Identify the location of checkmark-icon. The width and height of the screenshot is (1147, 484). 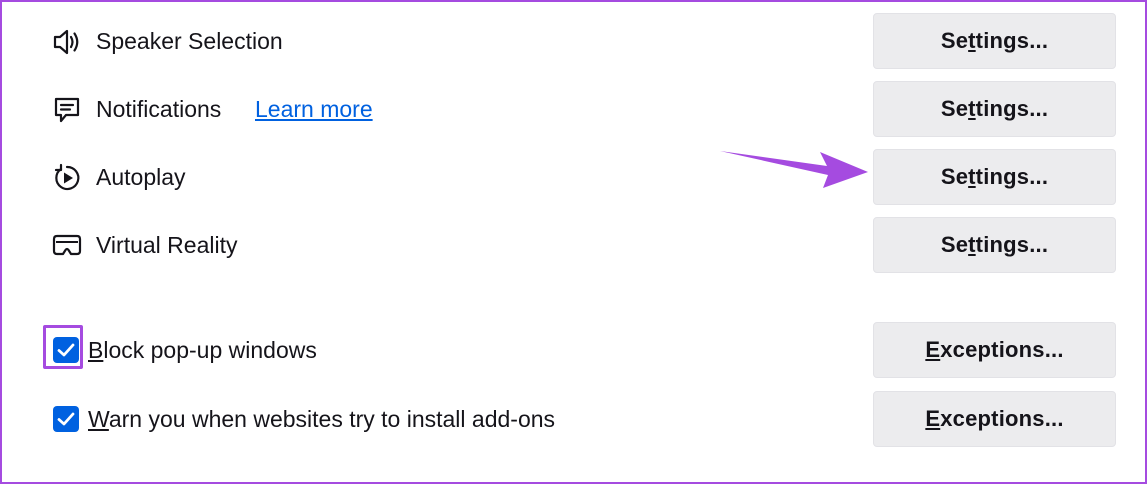
(66, 419).